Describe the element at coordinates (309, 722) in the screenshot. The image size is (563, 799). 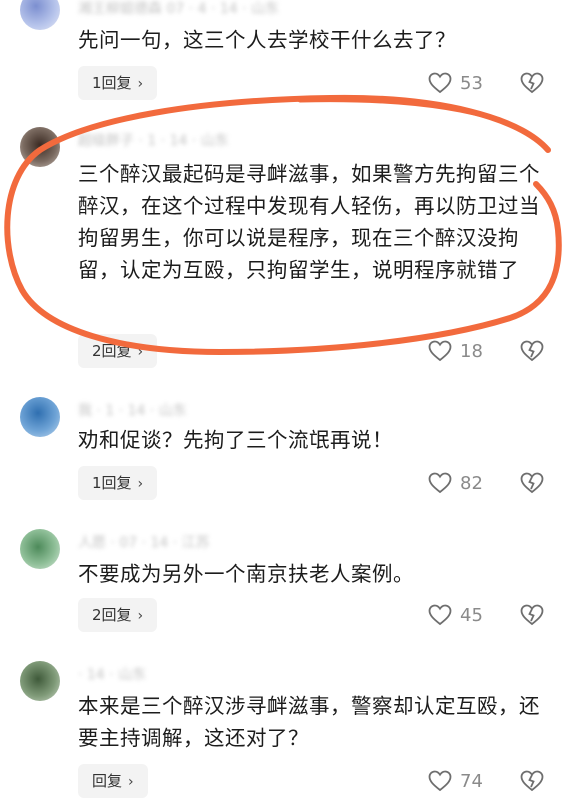
I see `comment-text: 本来是三个醉汉涉寻衅滋事，警察却认定互殴，还要主持调解，这还对了？` at that location.